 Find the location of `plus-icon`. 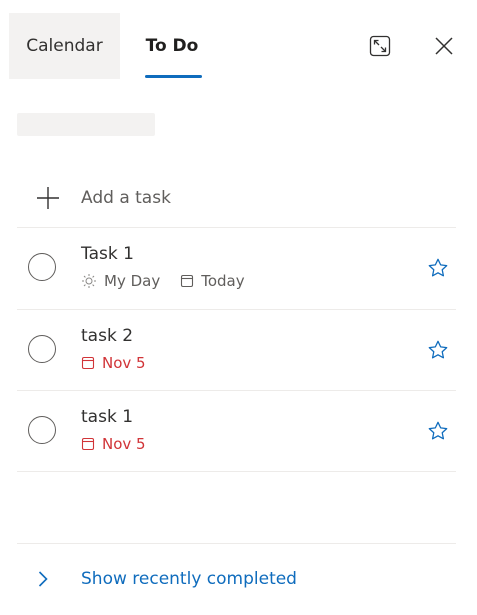

plus-icon is located at coordinates (48, 198).